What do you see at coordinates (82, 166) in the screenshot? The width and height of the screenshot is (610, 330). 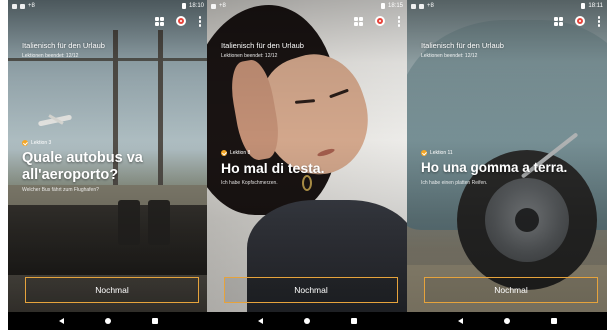 I see `phrase-title: Quale autobus va all'aeroporto?` at bounding box center [82, 166].